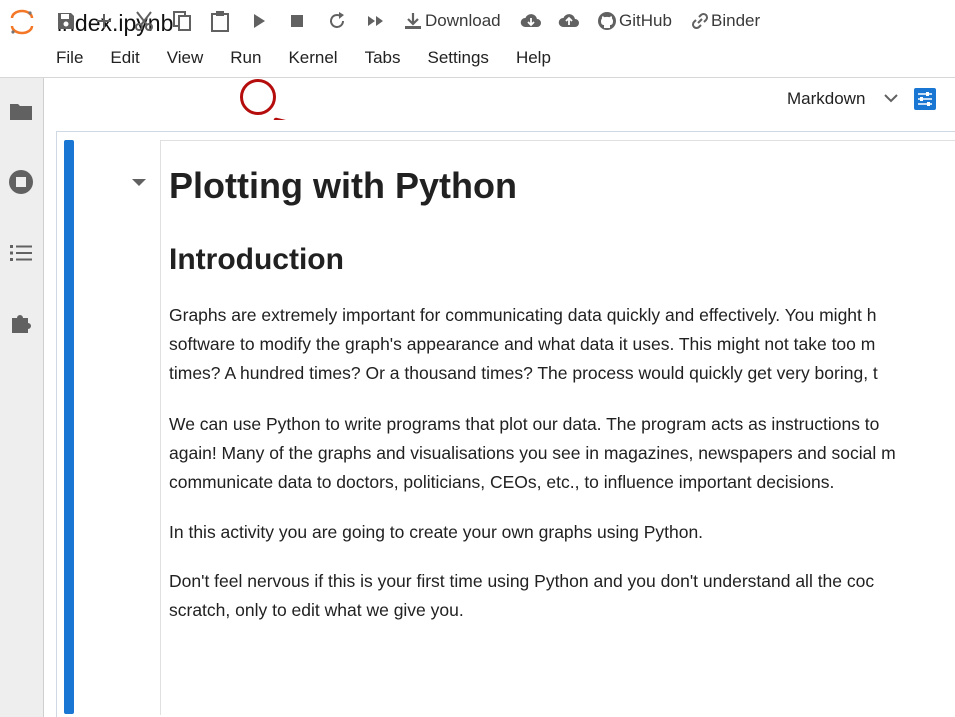 The height and width of the screenshot is (717, 955). What do you see at coordinates (531, 21) in the screenshot?
I see `cloud-download-icon` at bounding box center [531, 21].